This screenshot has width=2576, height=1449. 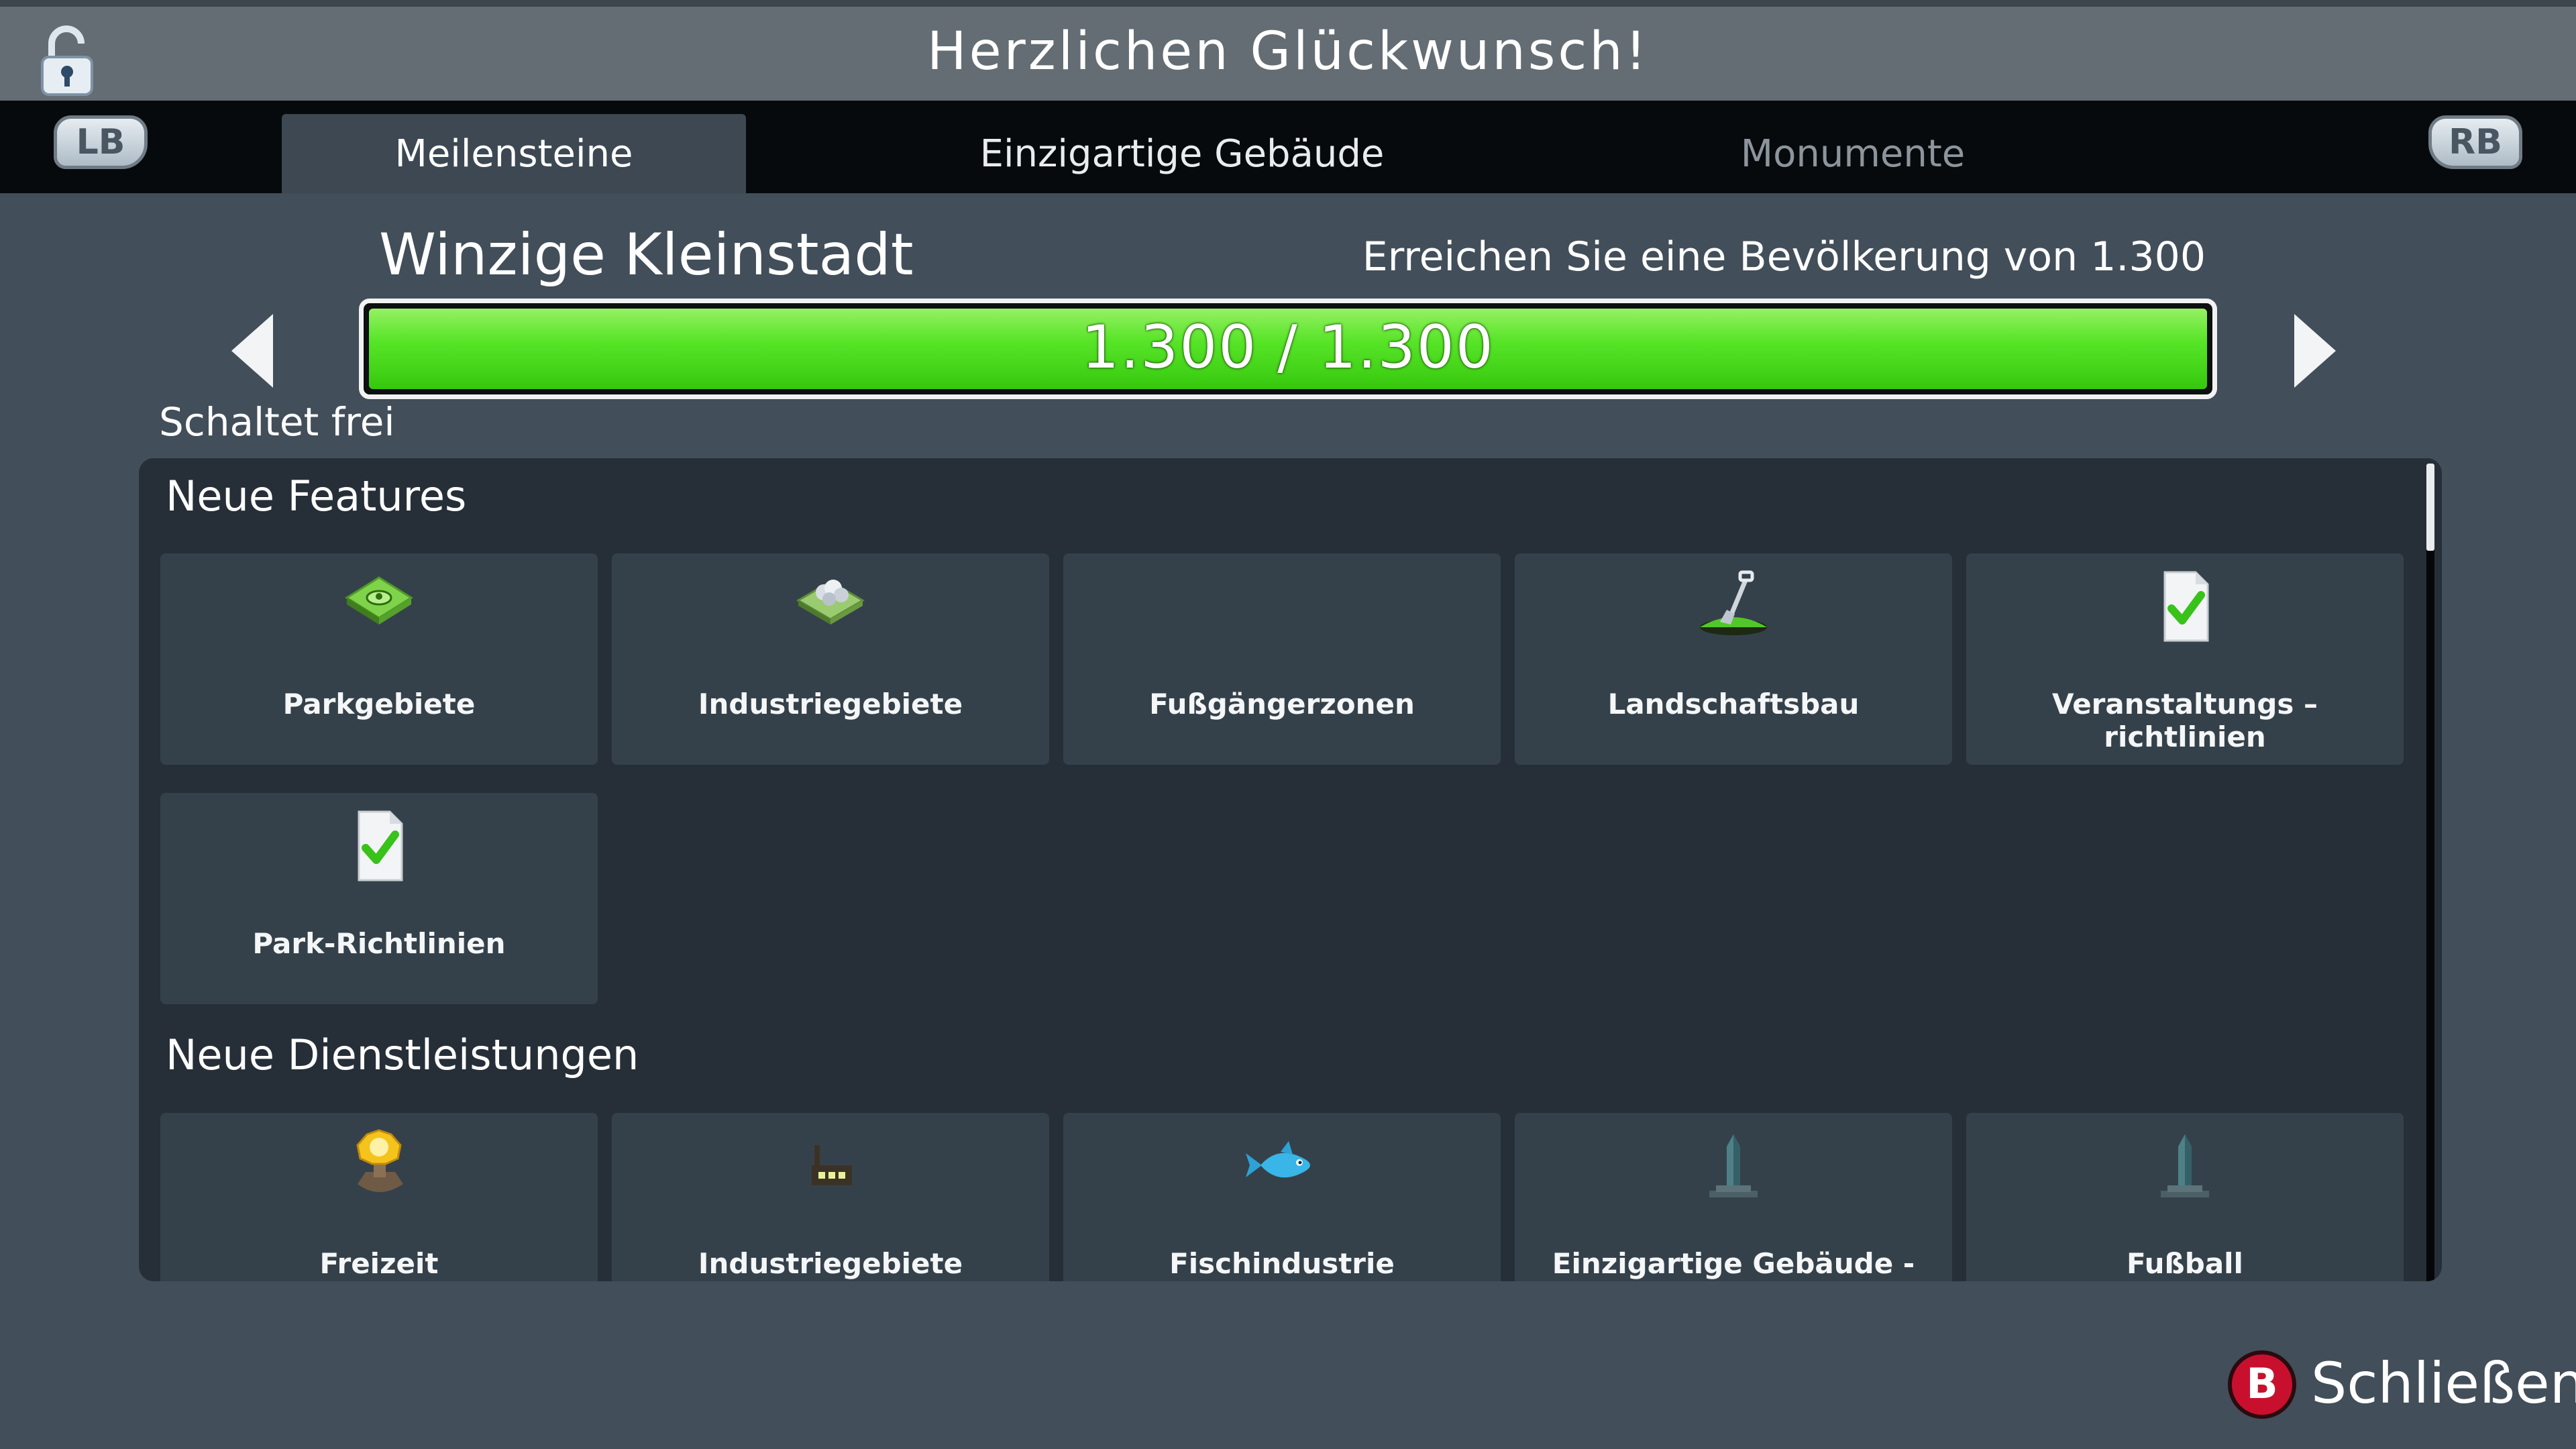 What do you see at coordinates (1733, 659) in the screenshot?
I see `feature-tile: Landschaftsbau` at bounding box center [1733, 659].